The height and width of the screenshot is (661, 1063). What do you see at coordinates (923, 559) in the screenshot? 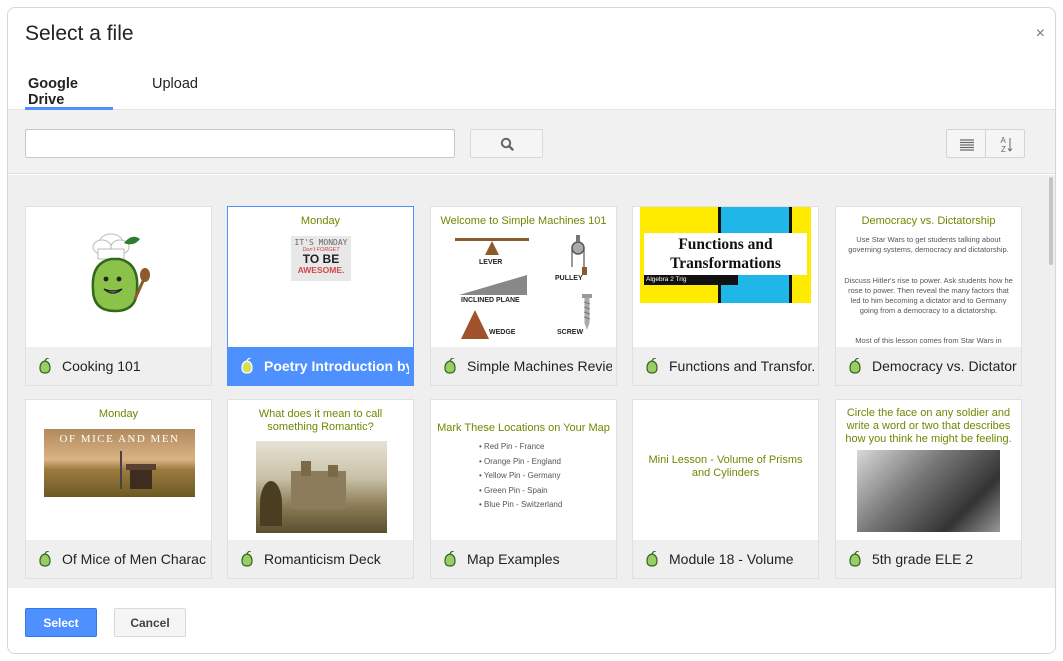
I see `file-name: 5th grade ELE 2` at bounding box center [923, 559].